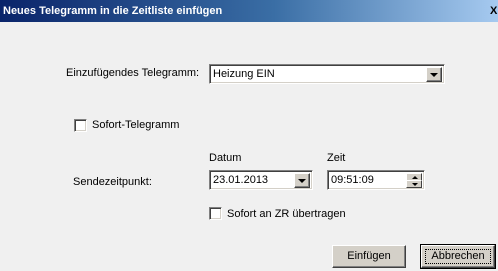 This screenshot has width=498, height=271. Describe the element at coordinates (327, 74) in the screenshot. I see `telegram-select: Heizung EIN` at that location.